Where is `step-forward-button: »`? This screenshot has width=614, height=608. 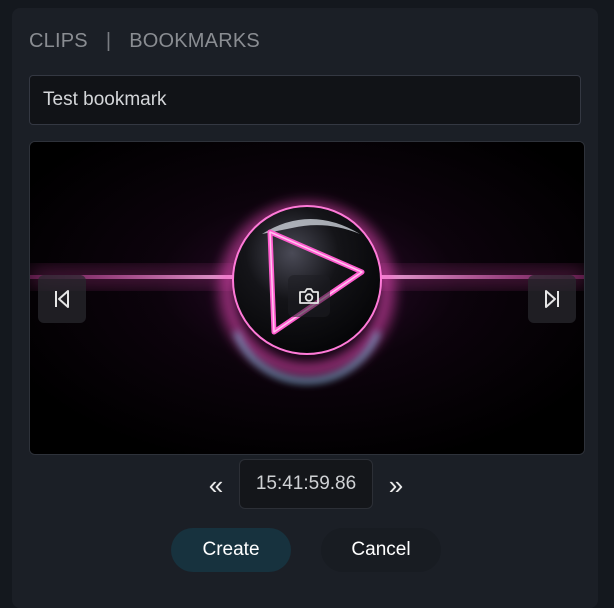 step-forward-button: » is located at coordinates (396, 485).